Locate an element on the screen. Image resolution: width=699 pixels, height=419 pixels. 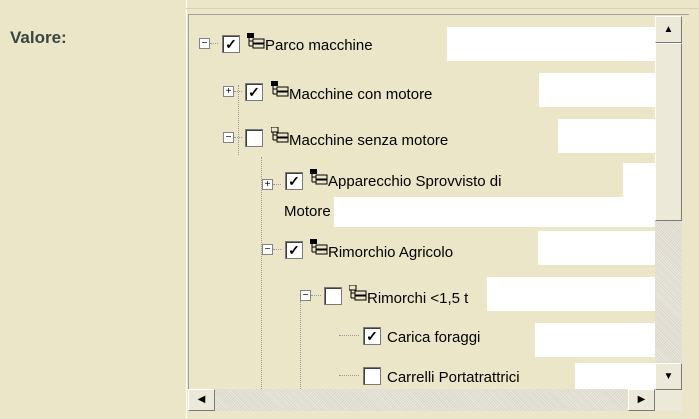
tree-node-parco-macchine: − ✓ Parco macchine is located at coordinates (424, 44).